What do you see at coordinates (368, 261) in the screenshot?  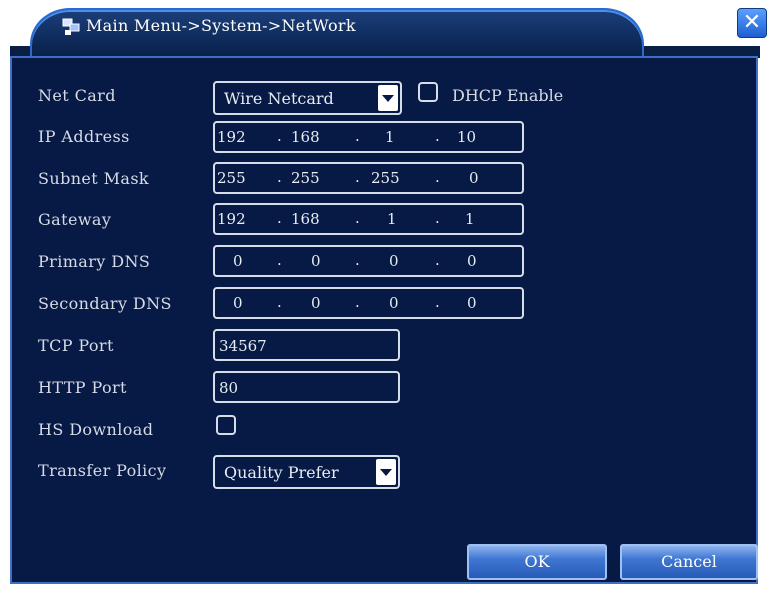 I see `primary-dns-field: 0 . 0 . 0 . 0` at bounding box center [368, 261].